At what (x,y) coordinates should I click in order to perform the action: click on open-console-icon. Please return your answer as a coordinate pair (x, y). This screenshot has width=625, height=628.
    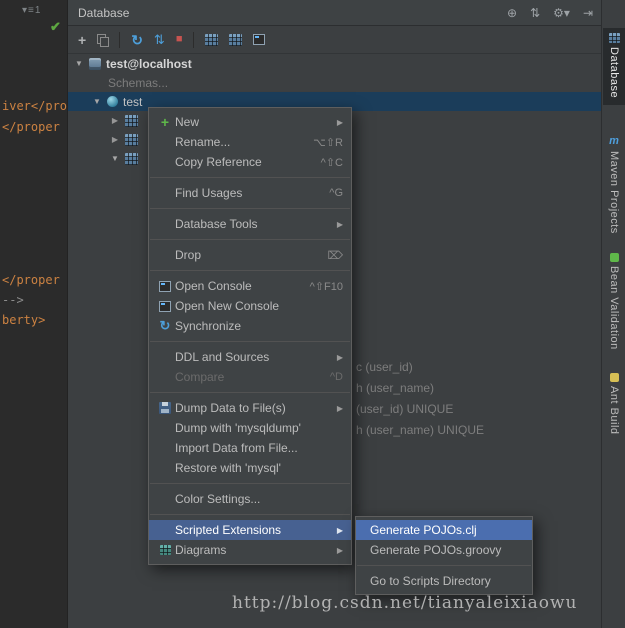
    Looking at the image, I should click on (259, 39).